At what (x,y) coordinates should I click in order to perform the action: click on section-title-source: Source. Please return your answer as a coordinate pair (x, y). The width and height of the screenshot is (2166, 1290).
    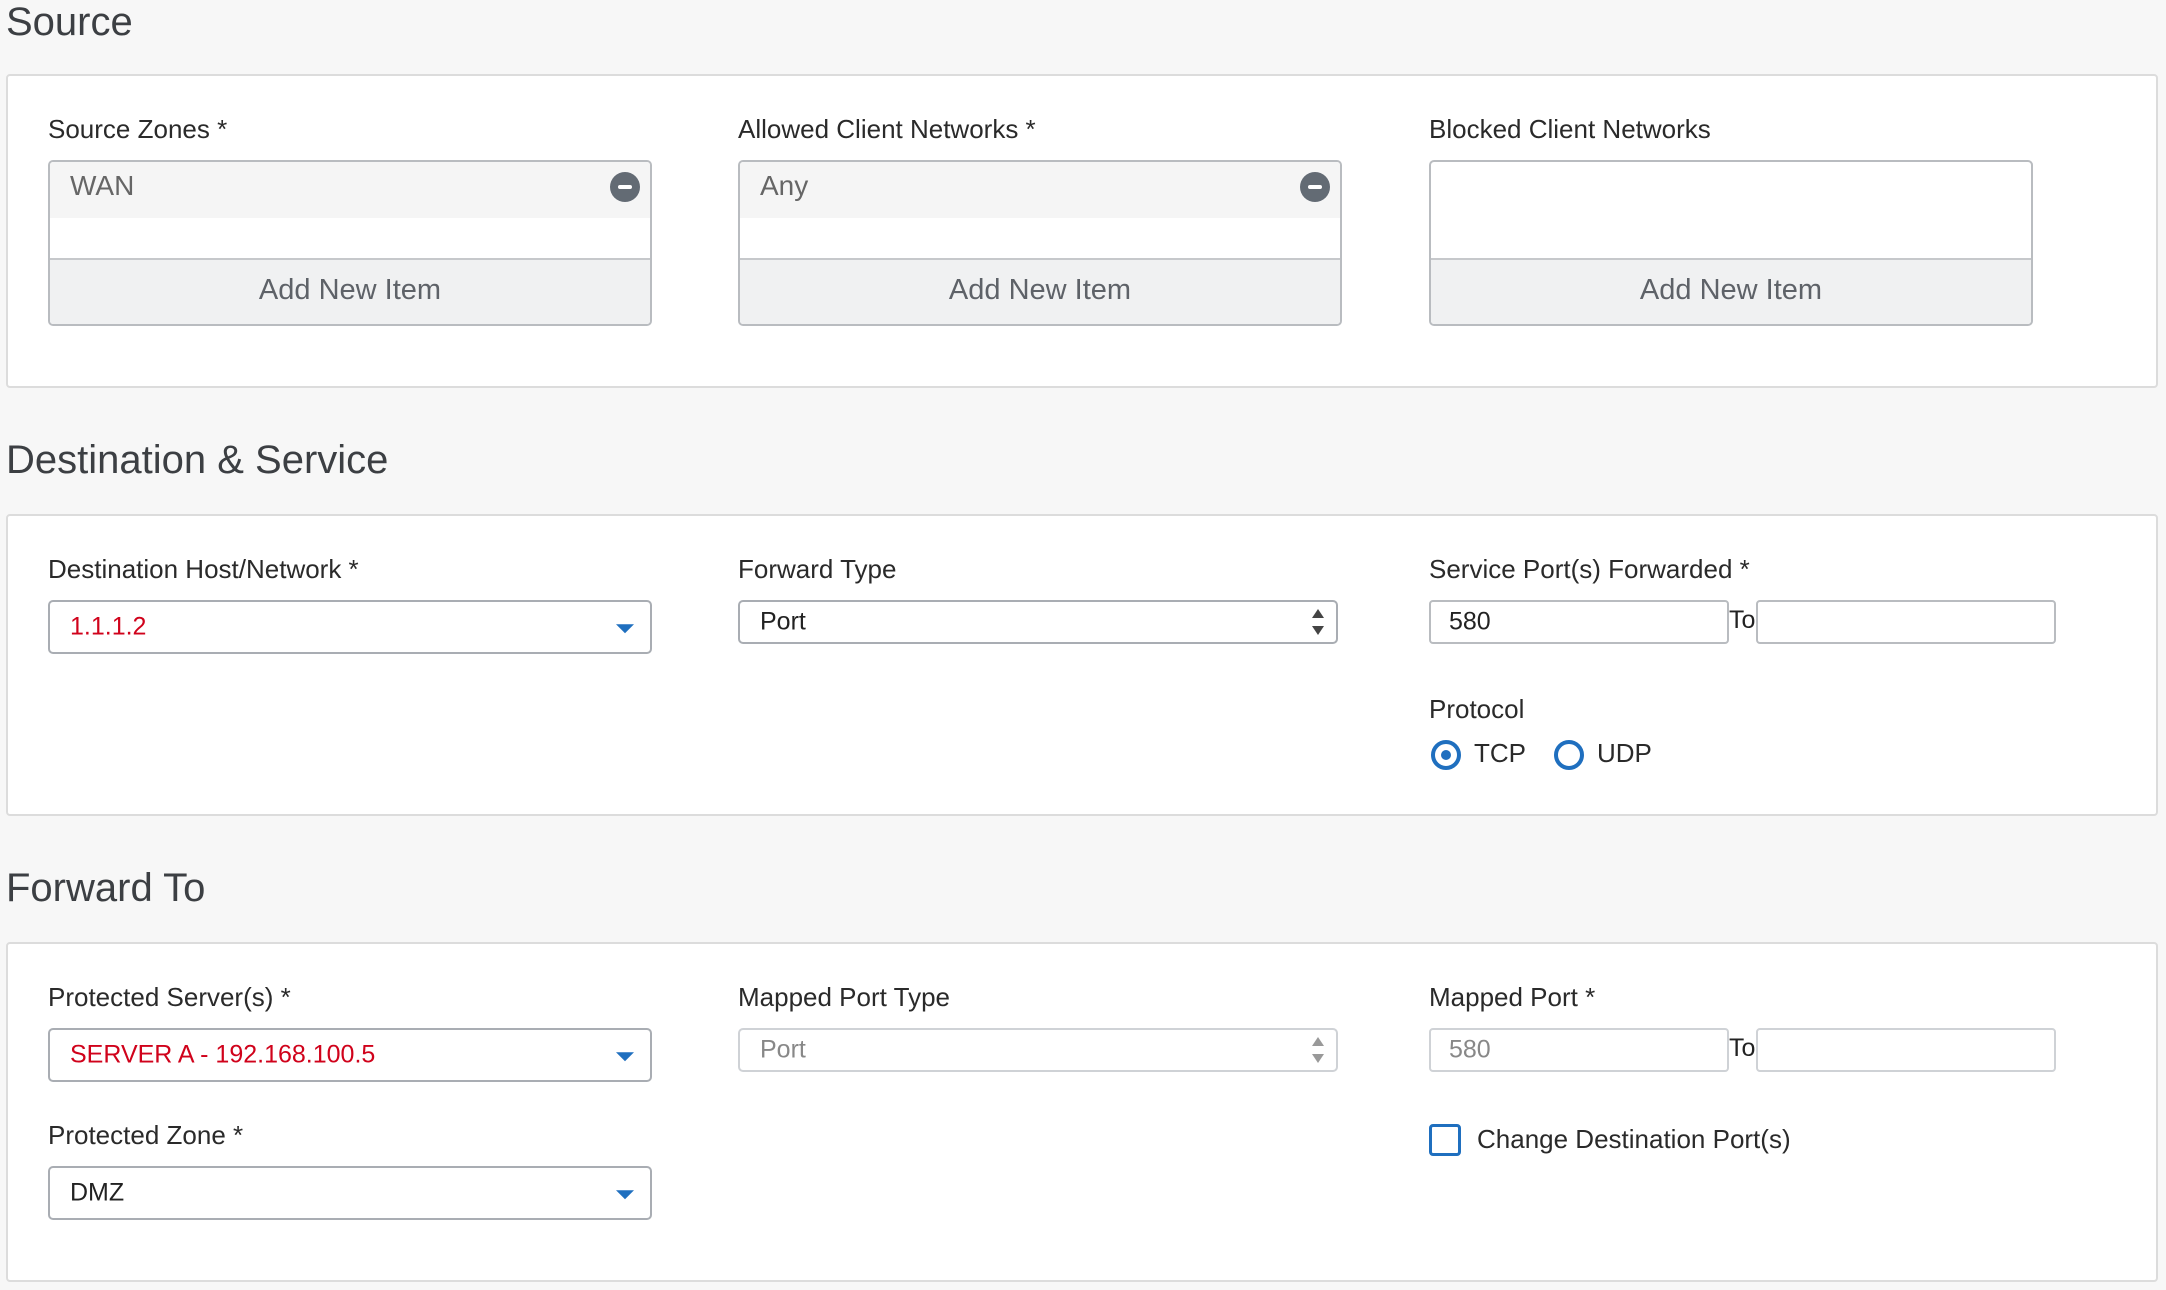
    Looking at the image, I should click on (69, 22).